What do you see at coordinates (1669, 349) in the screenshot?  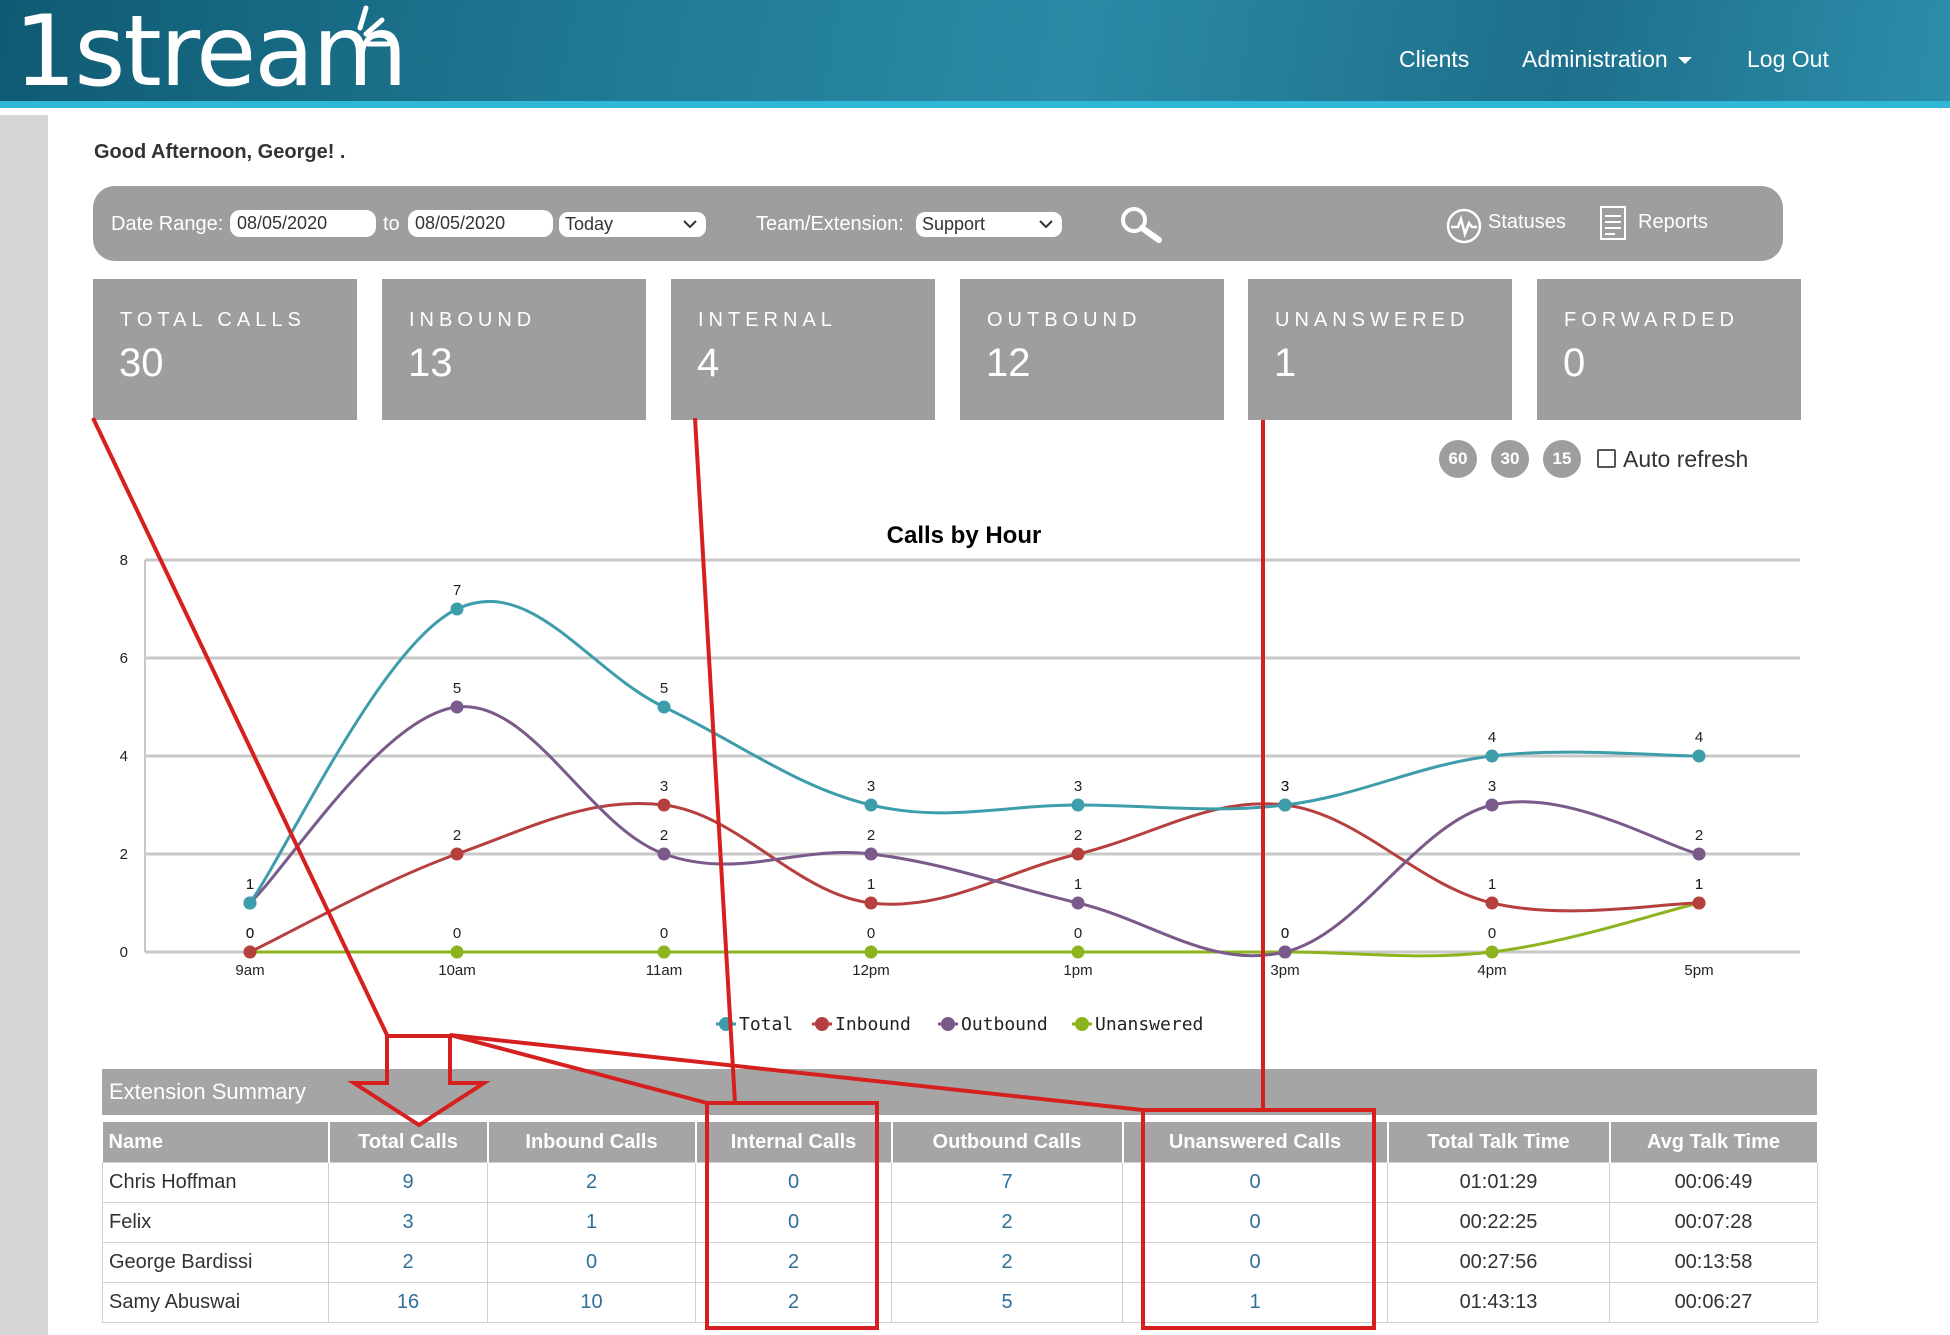 I see `tile-forwarded: FORWARDED 0` at bounding box center [1669, 349].